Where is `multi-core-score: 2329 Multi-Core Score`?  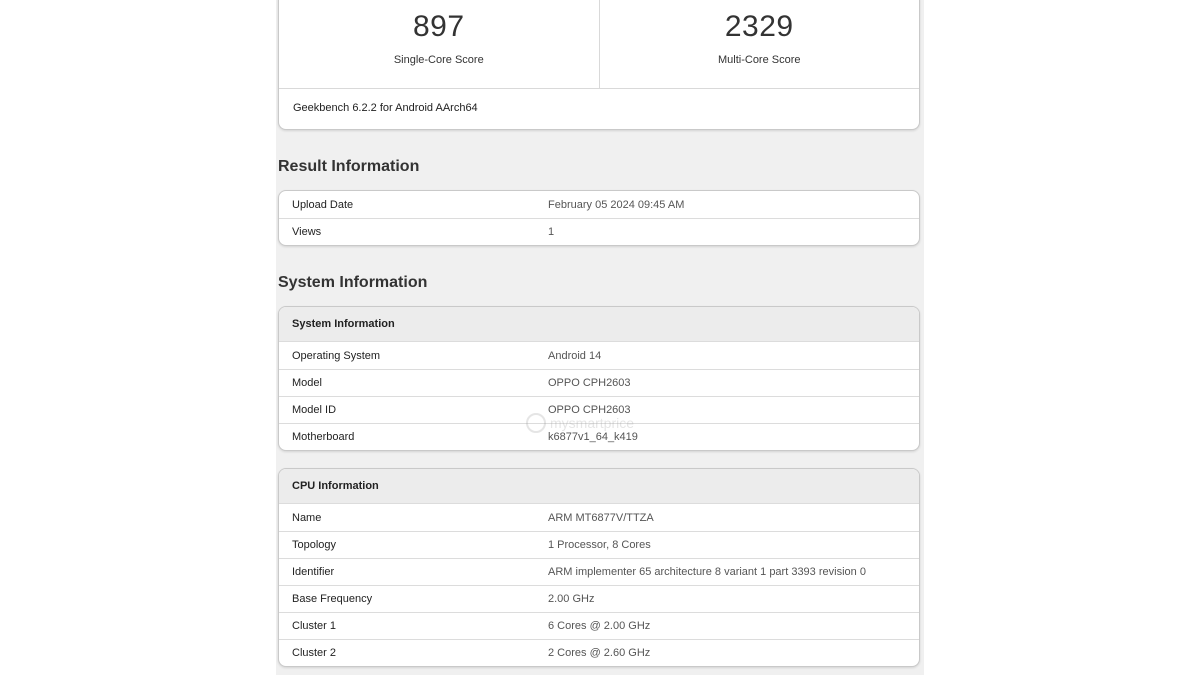 multi-core-score: 2329 Multi-Core Score is located at coordinates (759, 44).